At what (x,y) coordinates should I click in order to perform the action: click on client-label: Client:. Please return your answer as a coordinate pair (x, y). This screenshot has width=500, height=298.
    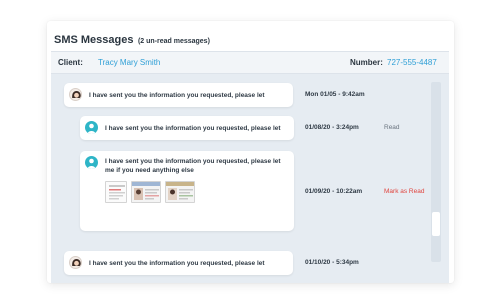
    Looking at the image, I should click on (70, 62).